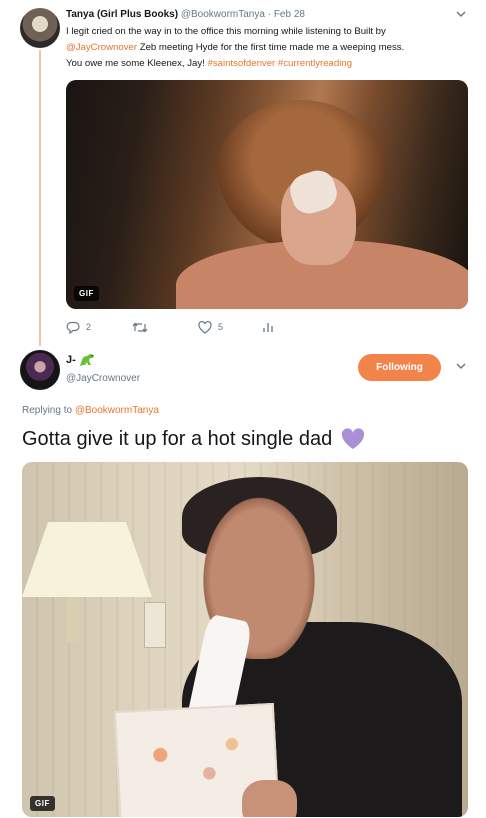 Image resolution: width=486 pixels, height=818 pixels. What do you see at coordinates (155, 625) in the screenshot?
I see `gif-wall-switch` at bounding box center [155, 625].